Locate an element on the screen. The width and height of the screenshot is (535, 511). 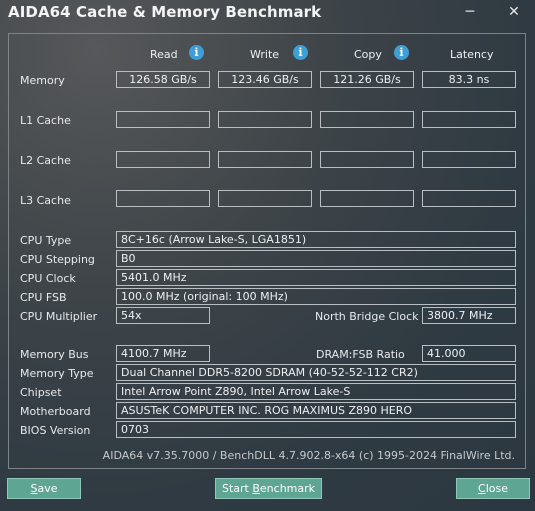
write-header: Write is located at coordinates (265, 54).